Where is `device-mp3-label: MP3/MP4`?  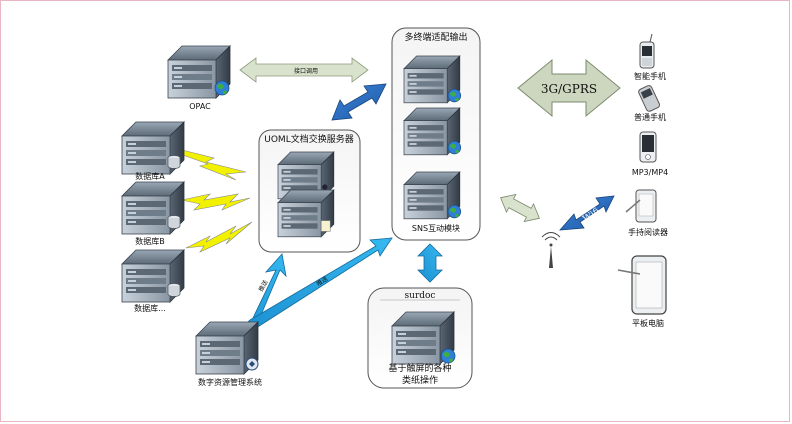
device-mp3-label: MP3/MP4 is located at coordinates (650, 172).